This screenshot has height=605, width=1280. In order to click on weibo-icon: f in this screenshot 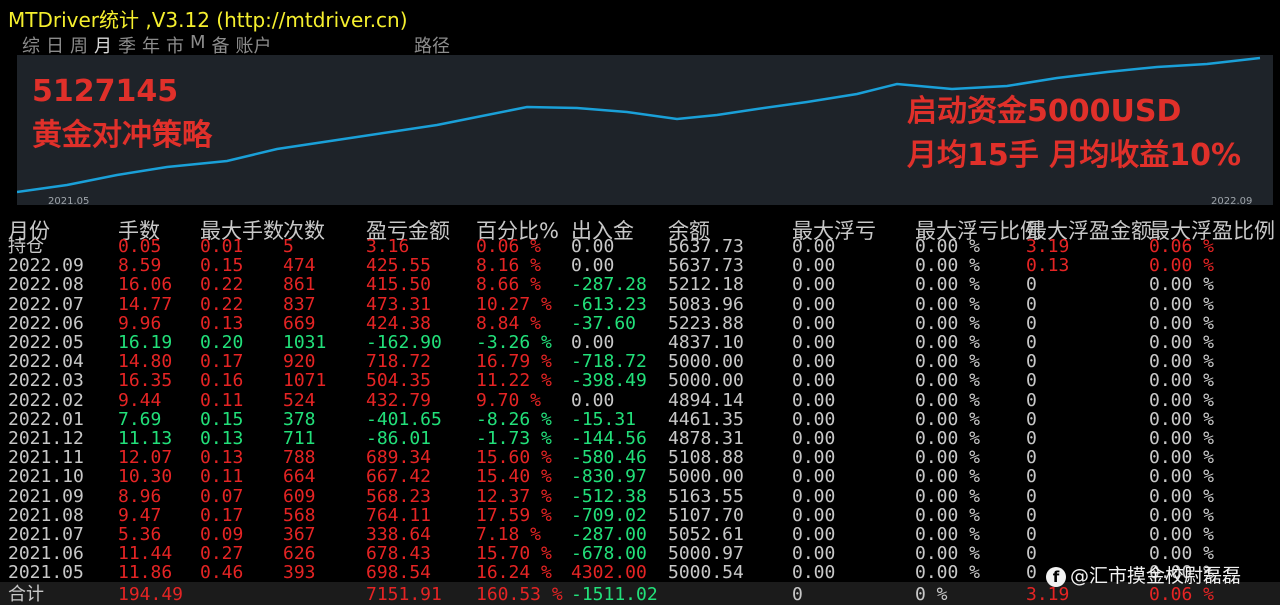, I will do `click(1056, 576)`.